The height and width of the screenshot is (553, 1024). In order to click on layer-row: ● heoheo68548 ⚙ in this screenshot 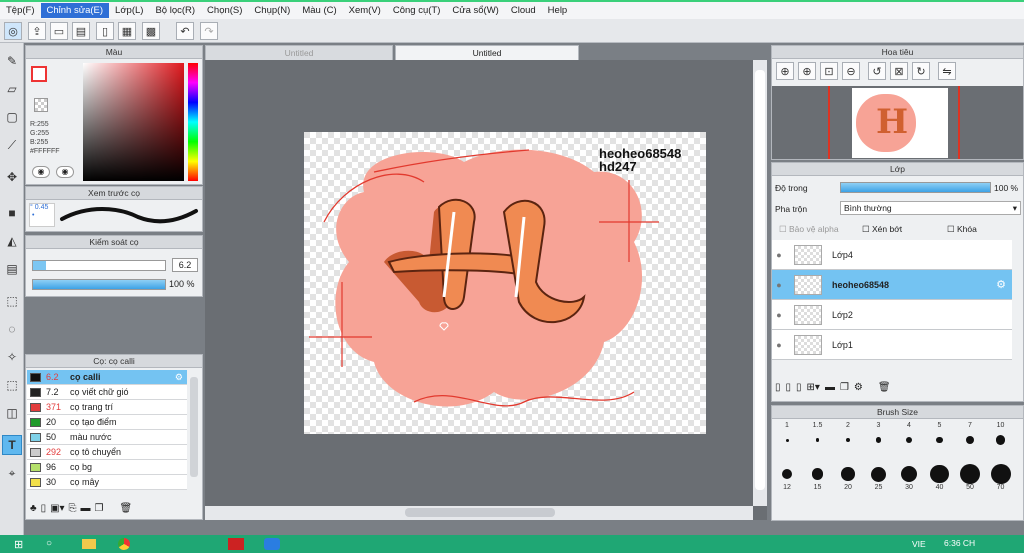, I will do `click(892, 285)`.